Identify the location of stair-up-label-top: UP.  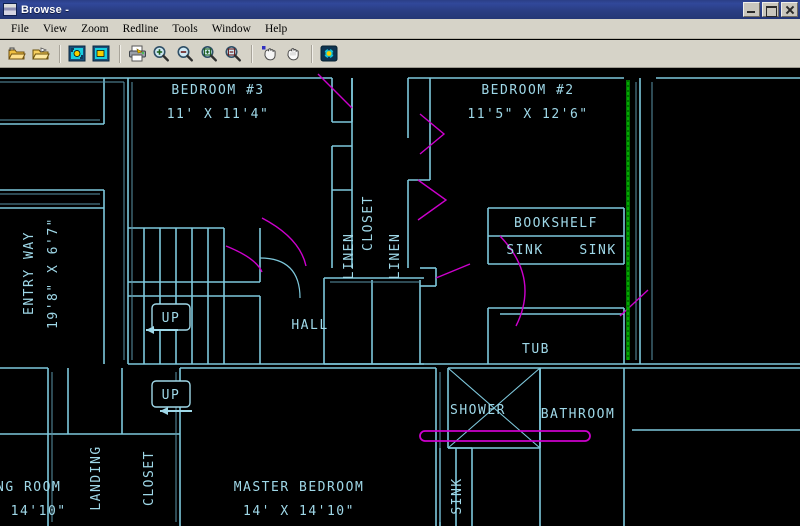
(171, 318).